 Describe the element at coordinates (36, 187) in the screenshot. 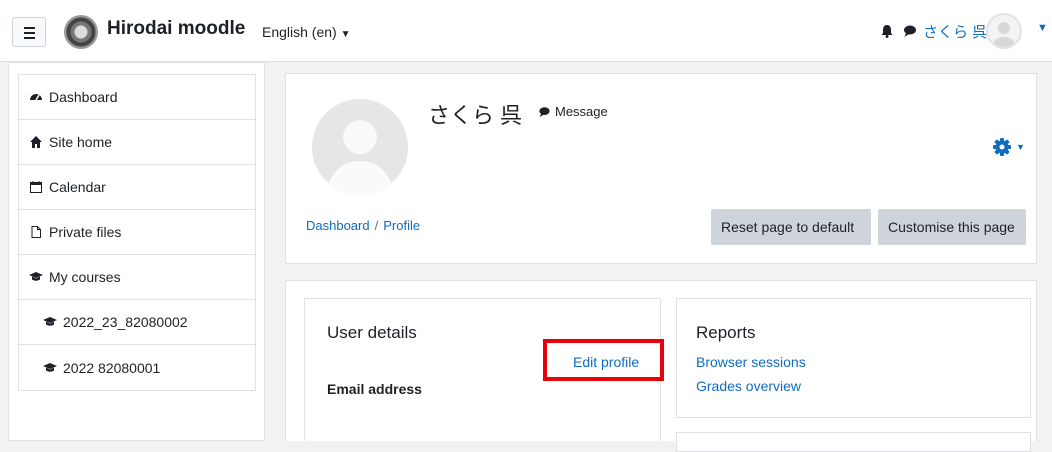

I see `calendar-icon` at that location.